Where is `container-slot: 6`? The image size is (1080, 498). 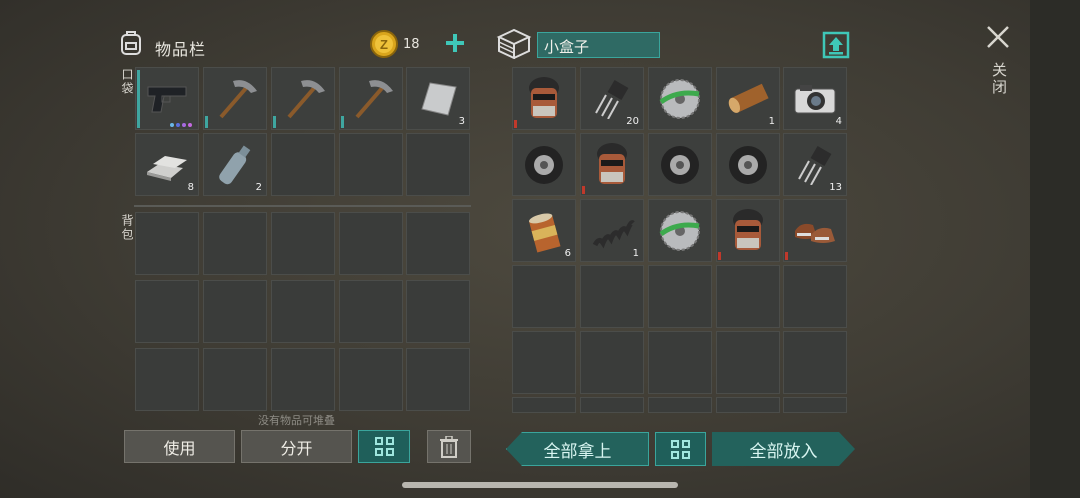 container-slot: 6 is located at coordinates (544, 230).